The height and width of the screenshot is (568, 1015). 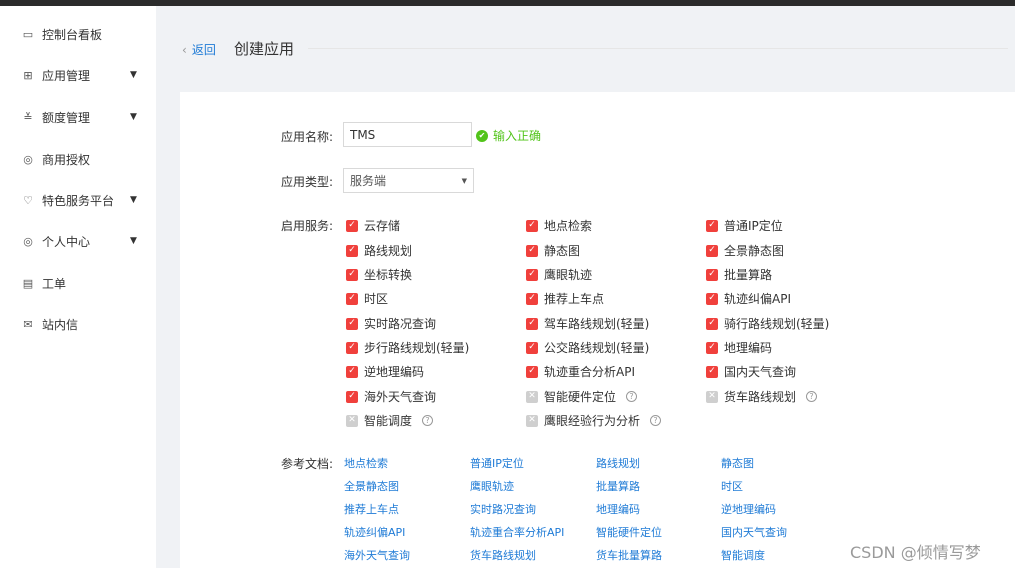 What do you see at coordinates (597, 324) in the screenshot?
I see `service-label: 驾车路线规划(轻量)` at bounding box center [597, 324].